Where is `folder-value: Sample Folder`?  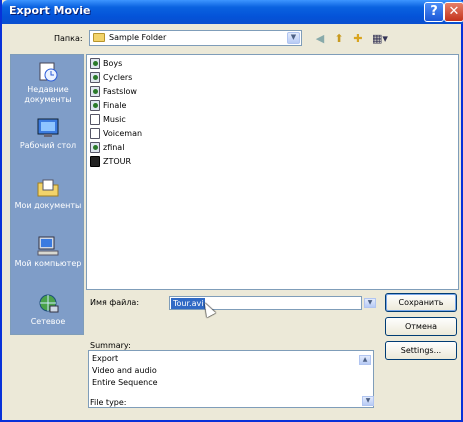
folder-value: Sample Folder is located at coordinates (138, 37).